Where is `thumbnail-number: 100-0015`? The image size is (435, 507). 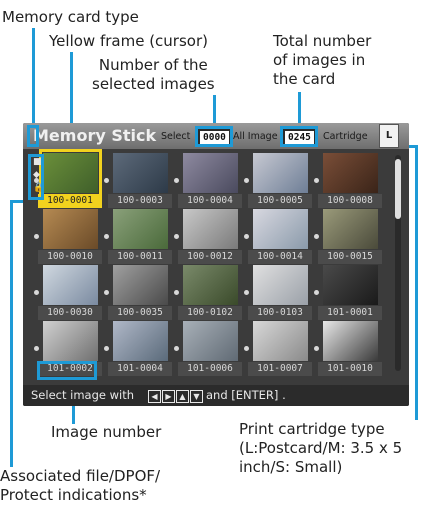 thumbnail-number: 100-0015 is located at coordinates (350, 257).